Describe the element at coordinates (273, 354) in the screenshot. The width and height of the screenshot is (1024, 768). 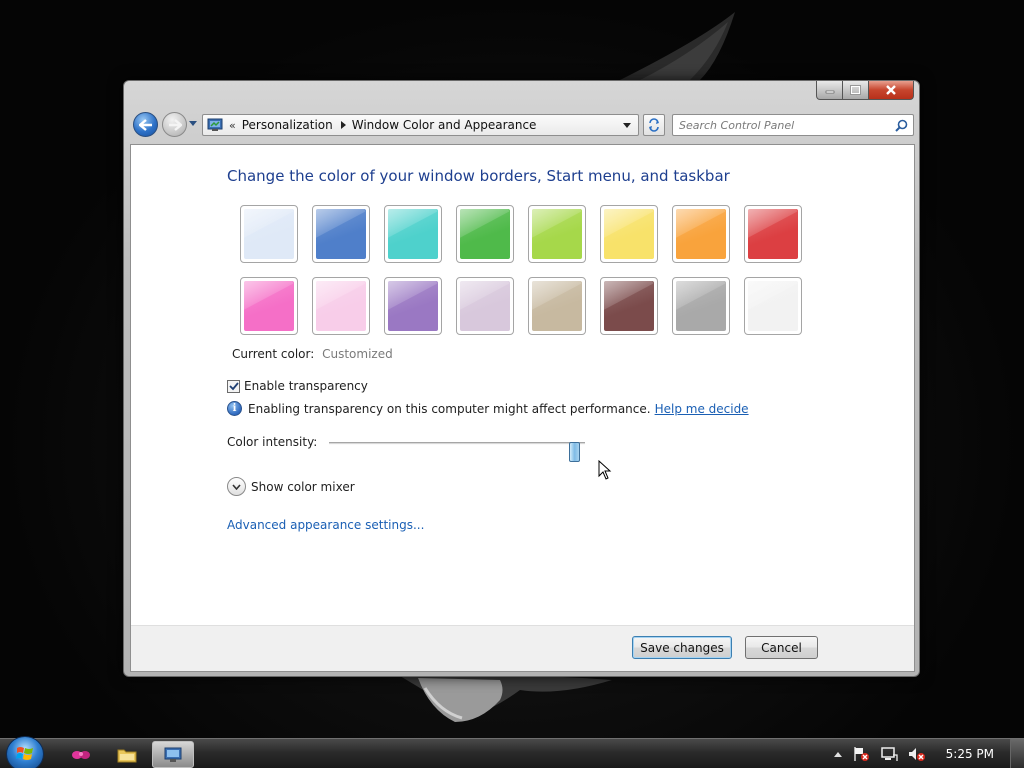
I see `current-color-label: Current color:` at that location.